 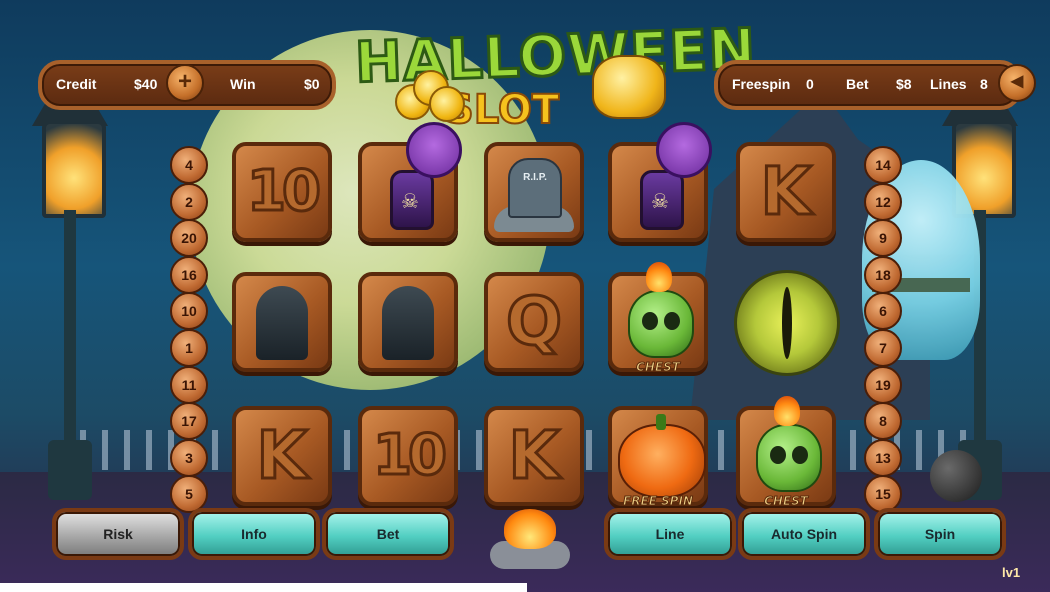 What do you see at coordinates (530, 540) in the screenshot?
I see `campfire-icon` at bounding box center [530, 540].